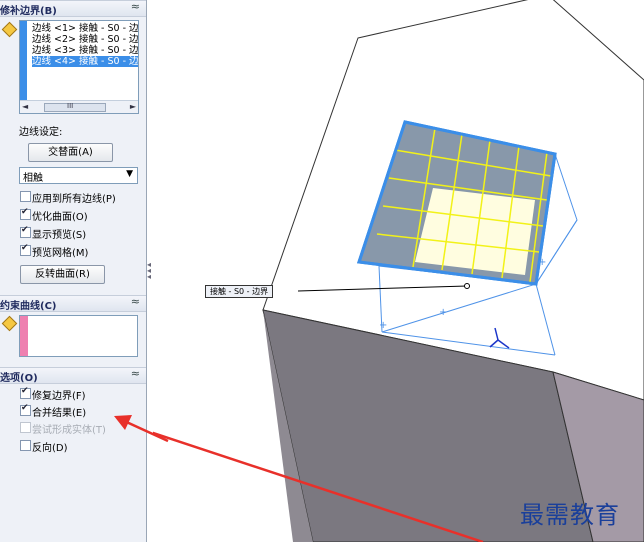 The height and width of the screenshot is (542, 644). I want to click on scroll-thumb, so click(75, 107).